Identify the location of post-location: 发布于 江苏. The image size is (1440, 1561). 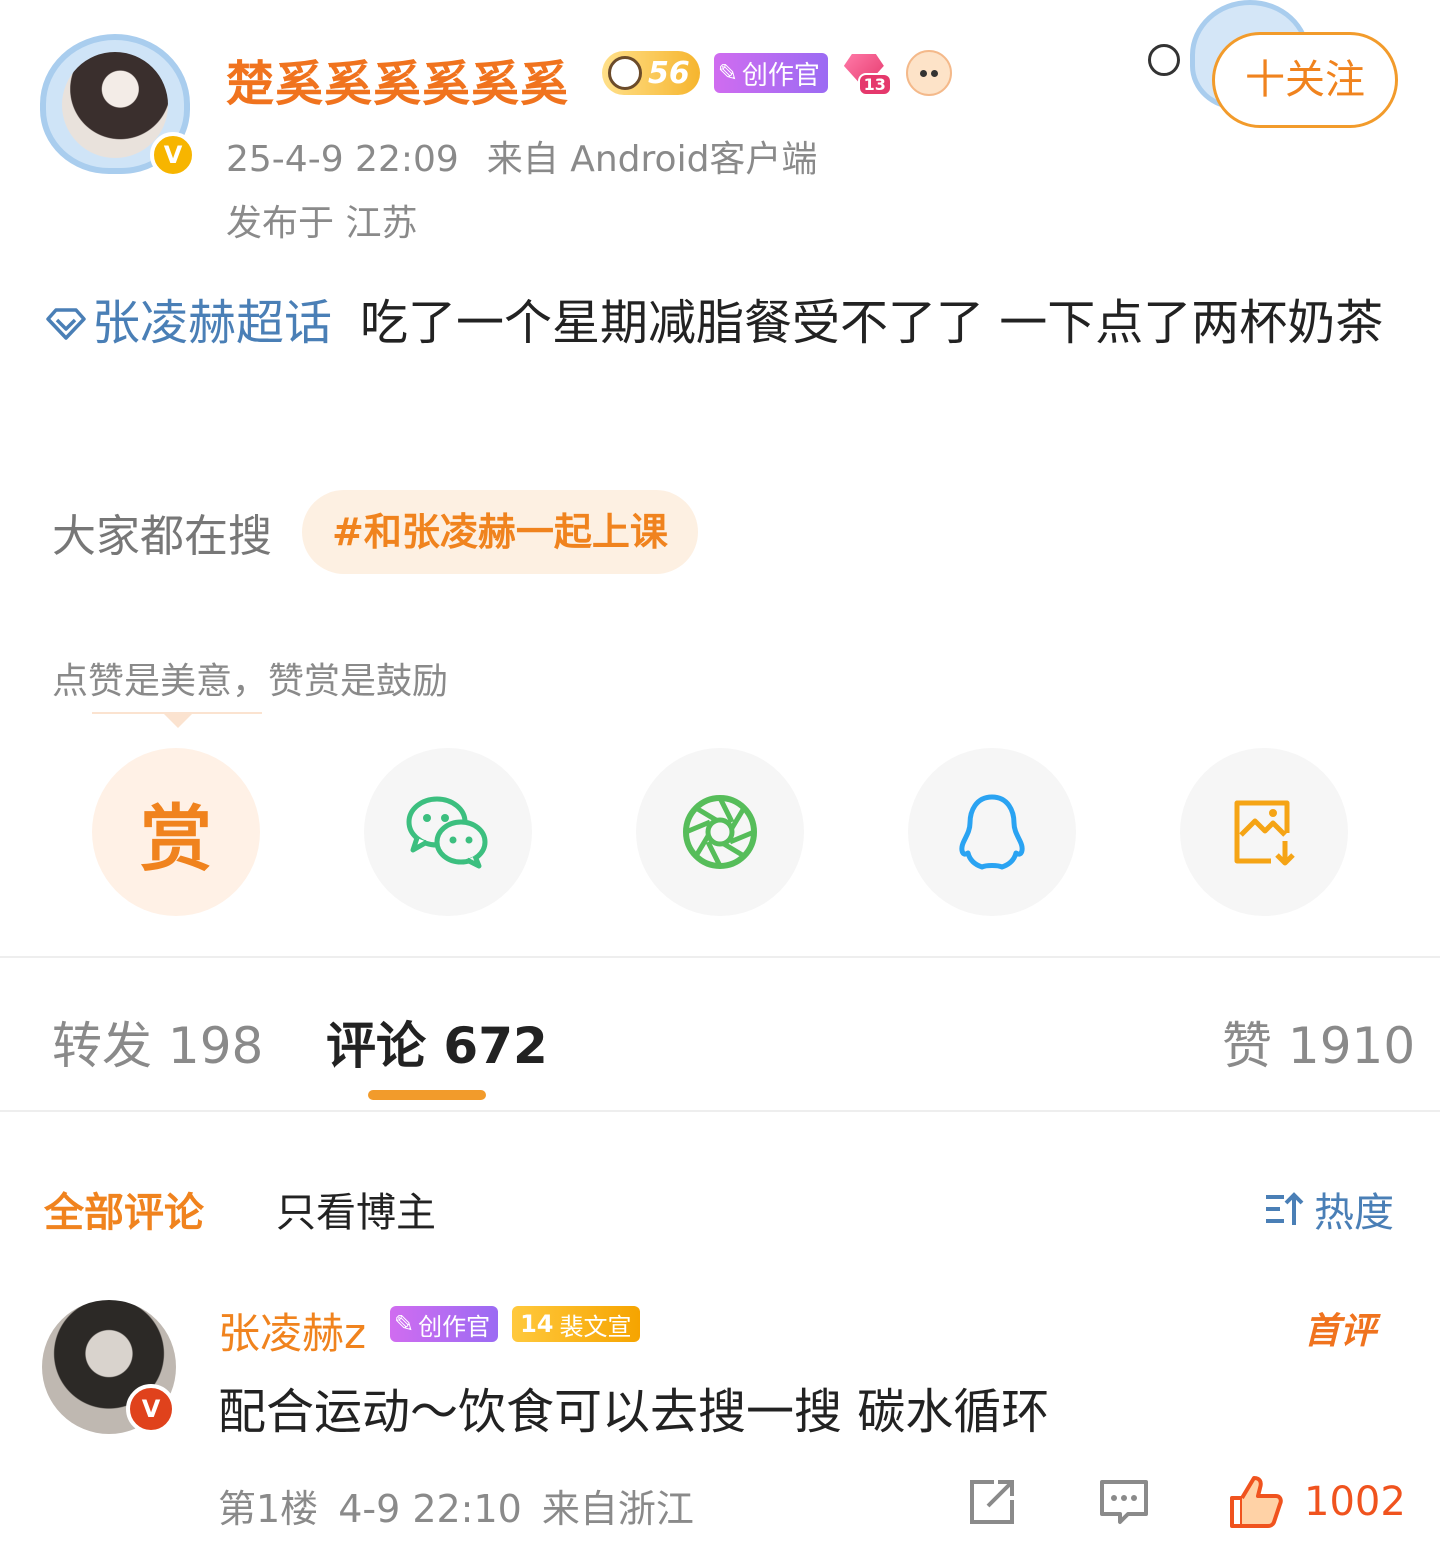
(322, 223).